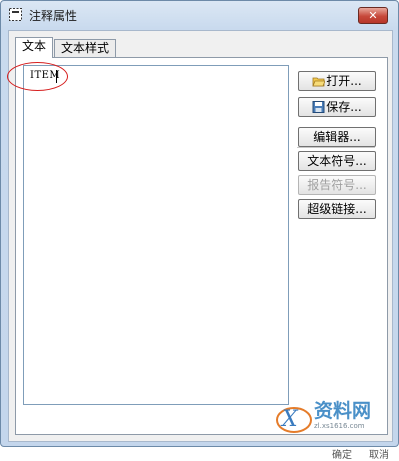  Describe the element at coordinates (289, 419) in the screenshot. I see `svg-text: X` at that location.